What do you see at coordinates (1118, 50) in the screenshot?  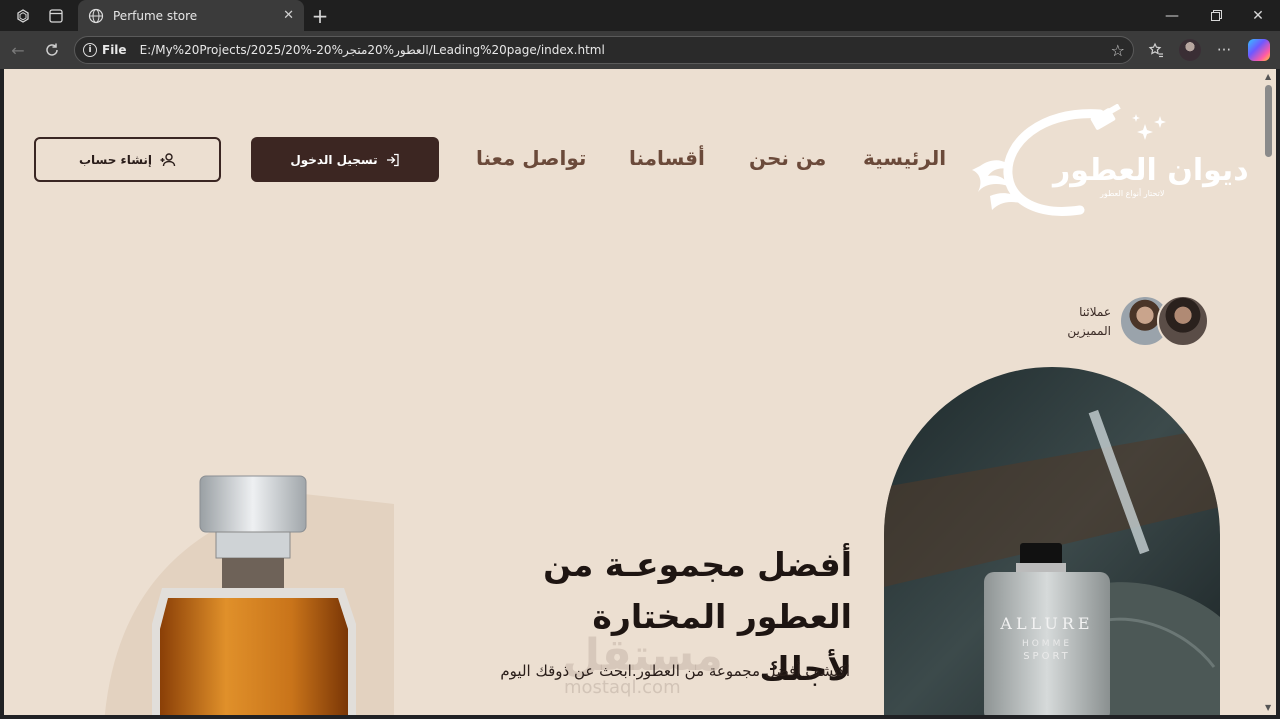 I see `favorite-star-icon: ☆` at bounding box center [1118, 50].